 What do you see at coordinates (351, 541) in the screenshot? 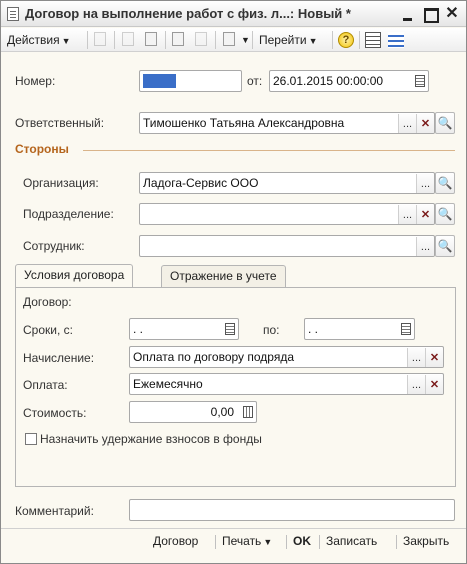
I see `save-button: Записать` at bounding box center [351, 541].